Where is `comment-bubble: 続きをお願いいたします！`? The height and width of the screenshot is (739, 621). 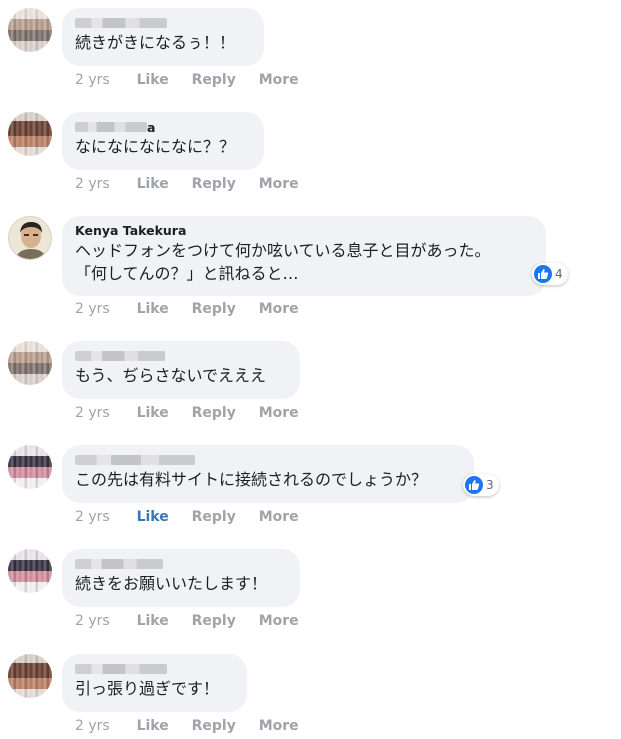
comment-bubble: 続きをお願いいたします！ is located at coordinates (181, 578).